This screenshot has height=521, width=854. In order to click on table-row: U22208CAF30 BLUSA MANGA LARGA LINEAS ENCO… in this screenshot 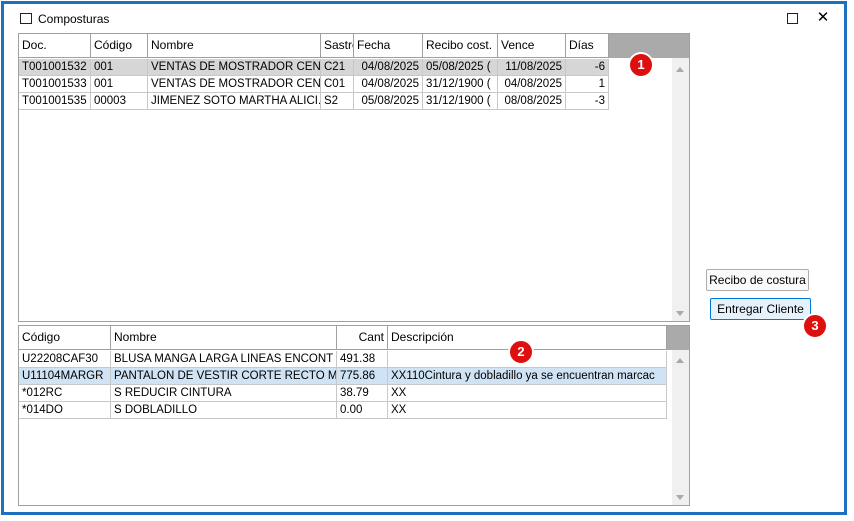, I will do `click(343, 359)`.